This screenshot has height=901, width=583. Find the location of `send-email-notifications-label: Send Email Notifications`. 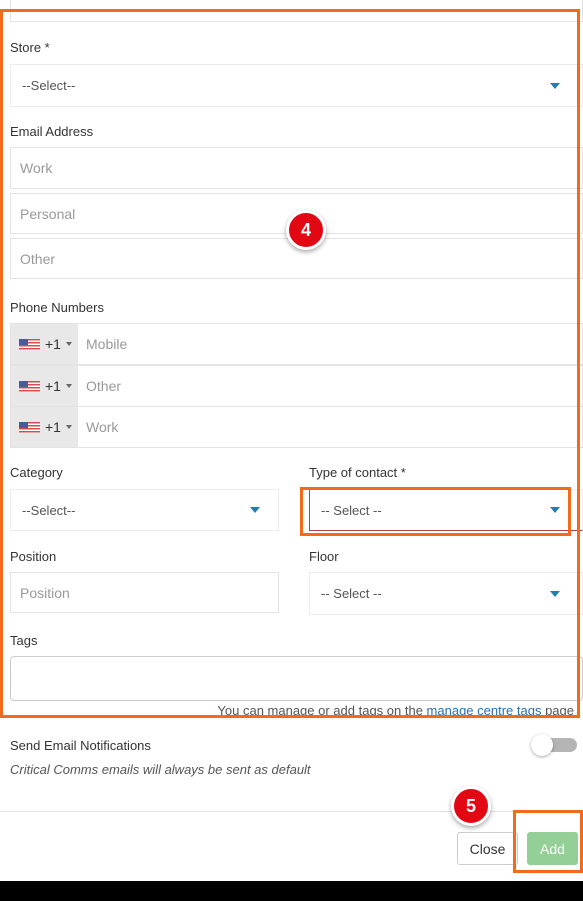

send-email-notifications-label: Send Email Notifications is located at coordinates (80, 745).